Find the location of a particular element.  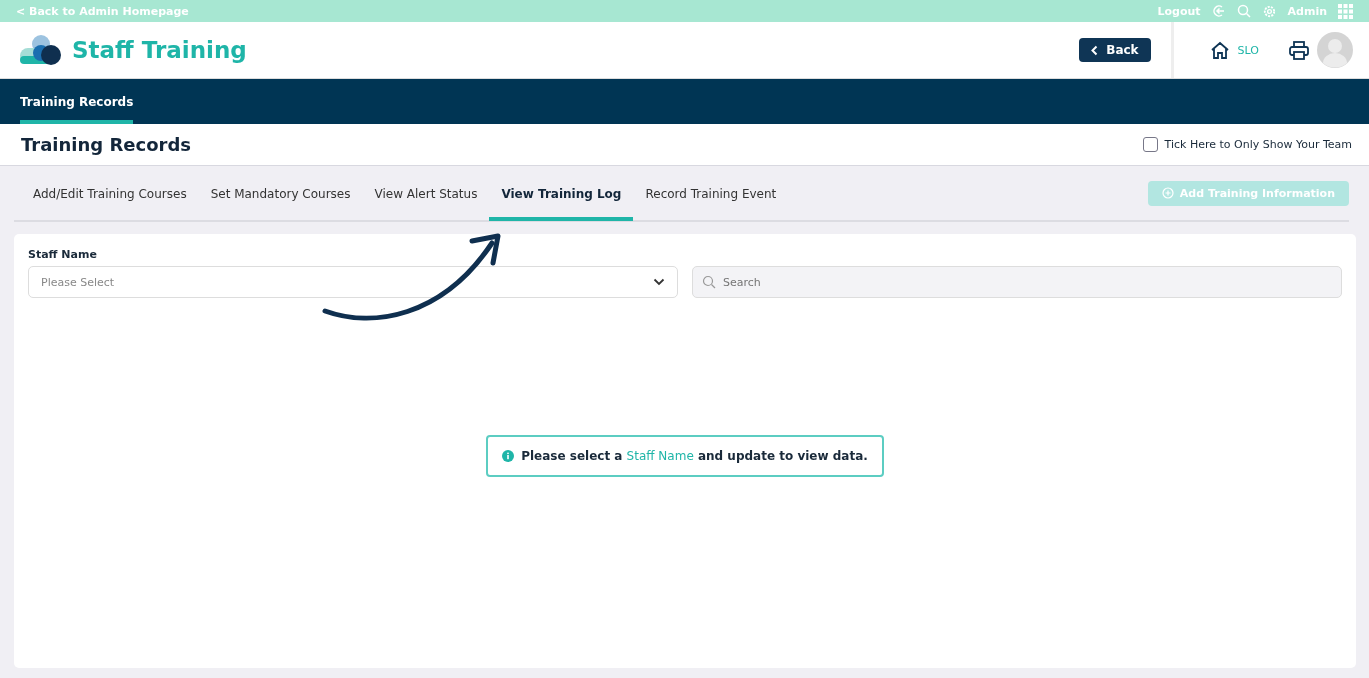

search-field: Search is located at coordinates (1017, 282).